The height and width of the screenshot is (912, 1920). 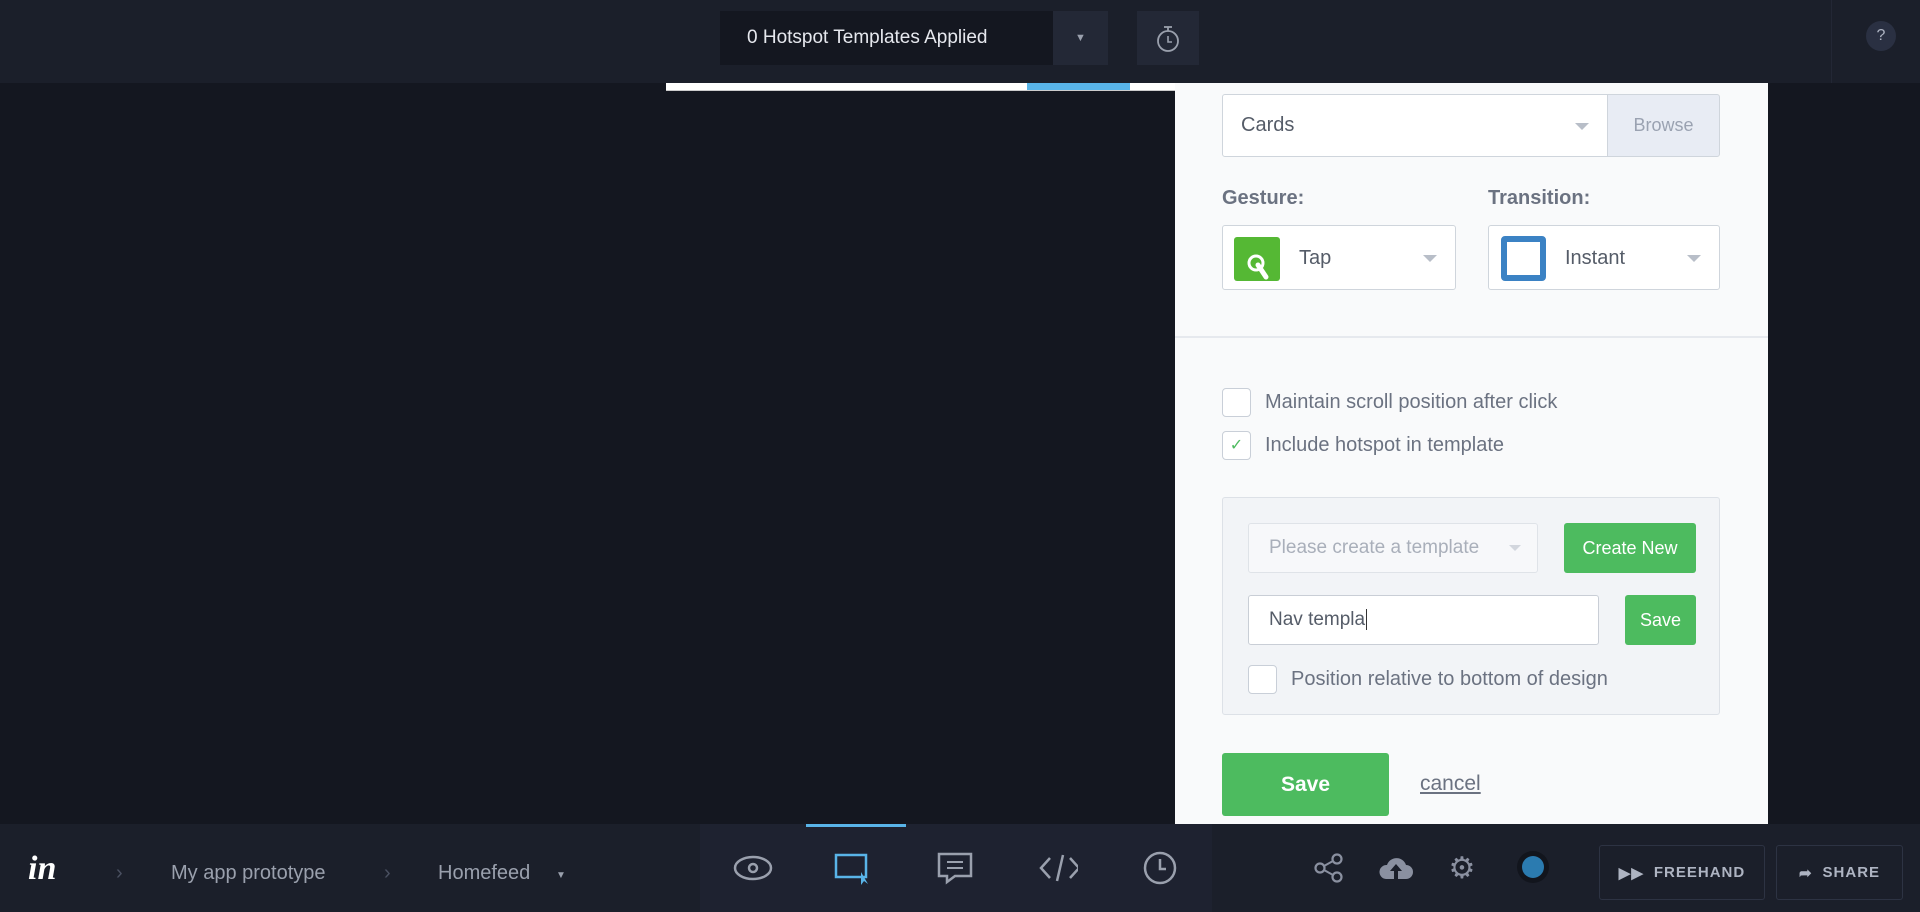 I want to click on checkmark-icon: ✓, so click(x=1236, y=445).